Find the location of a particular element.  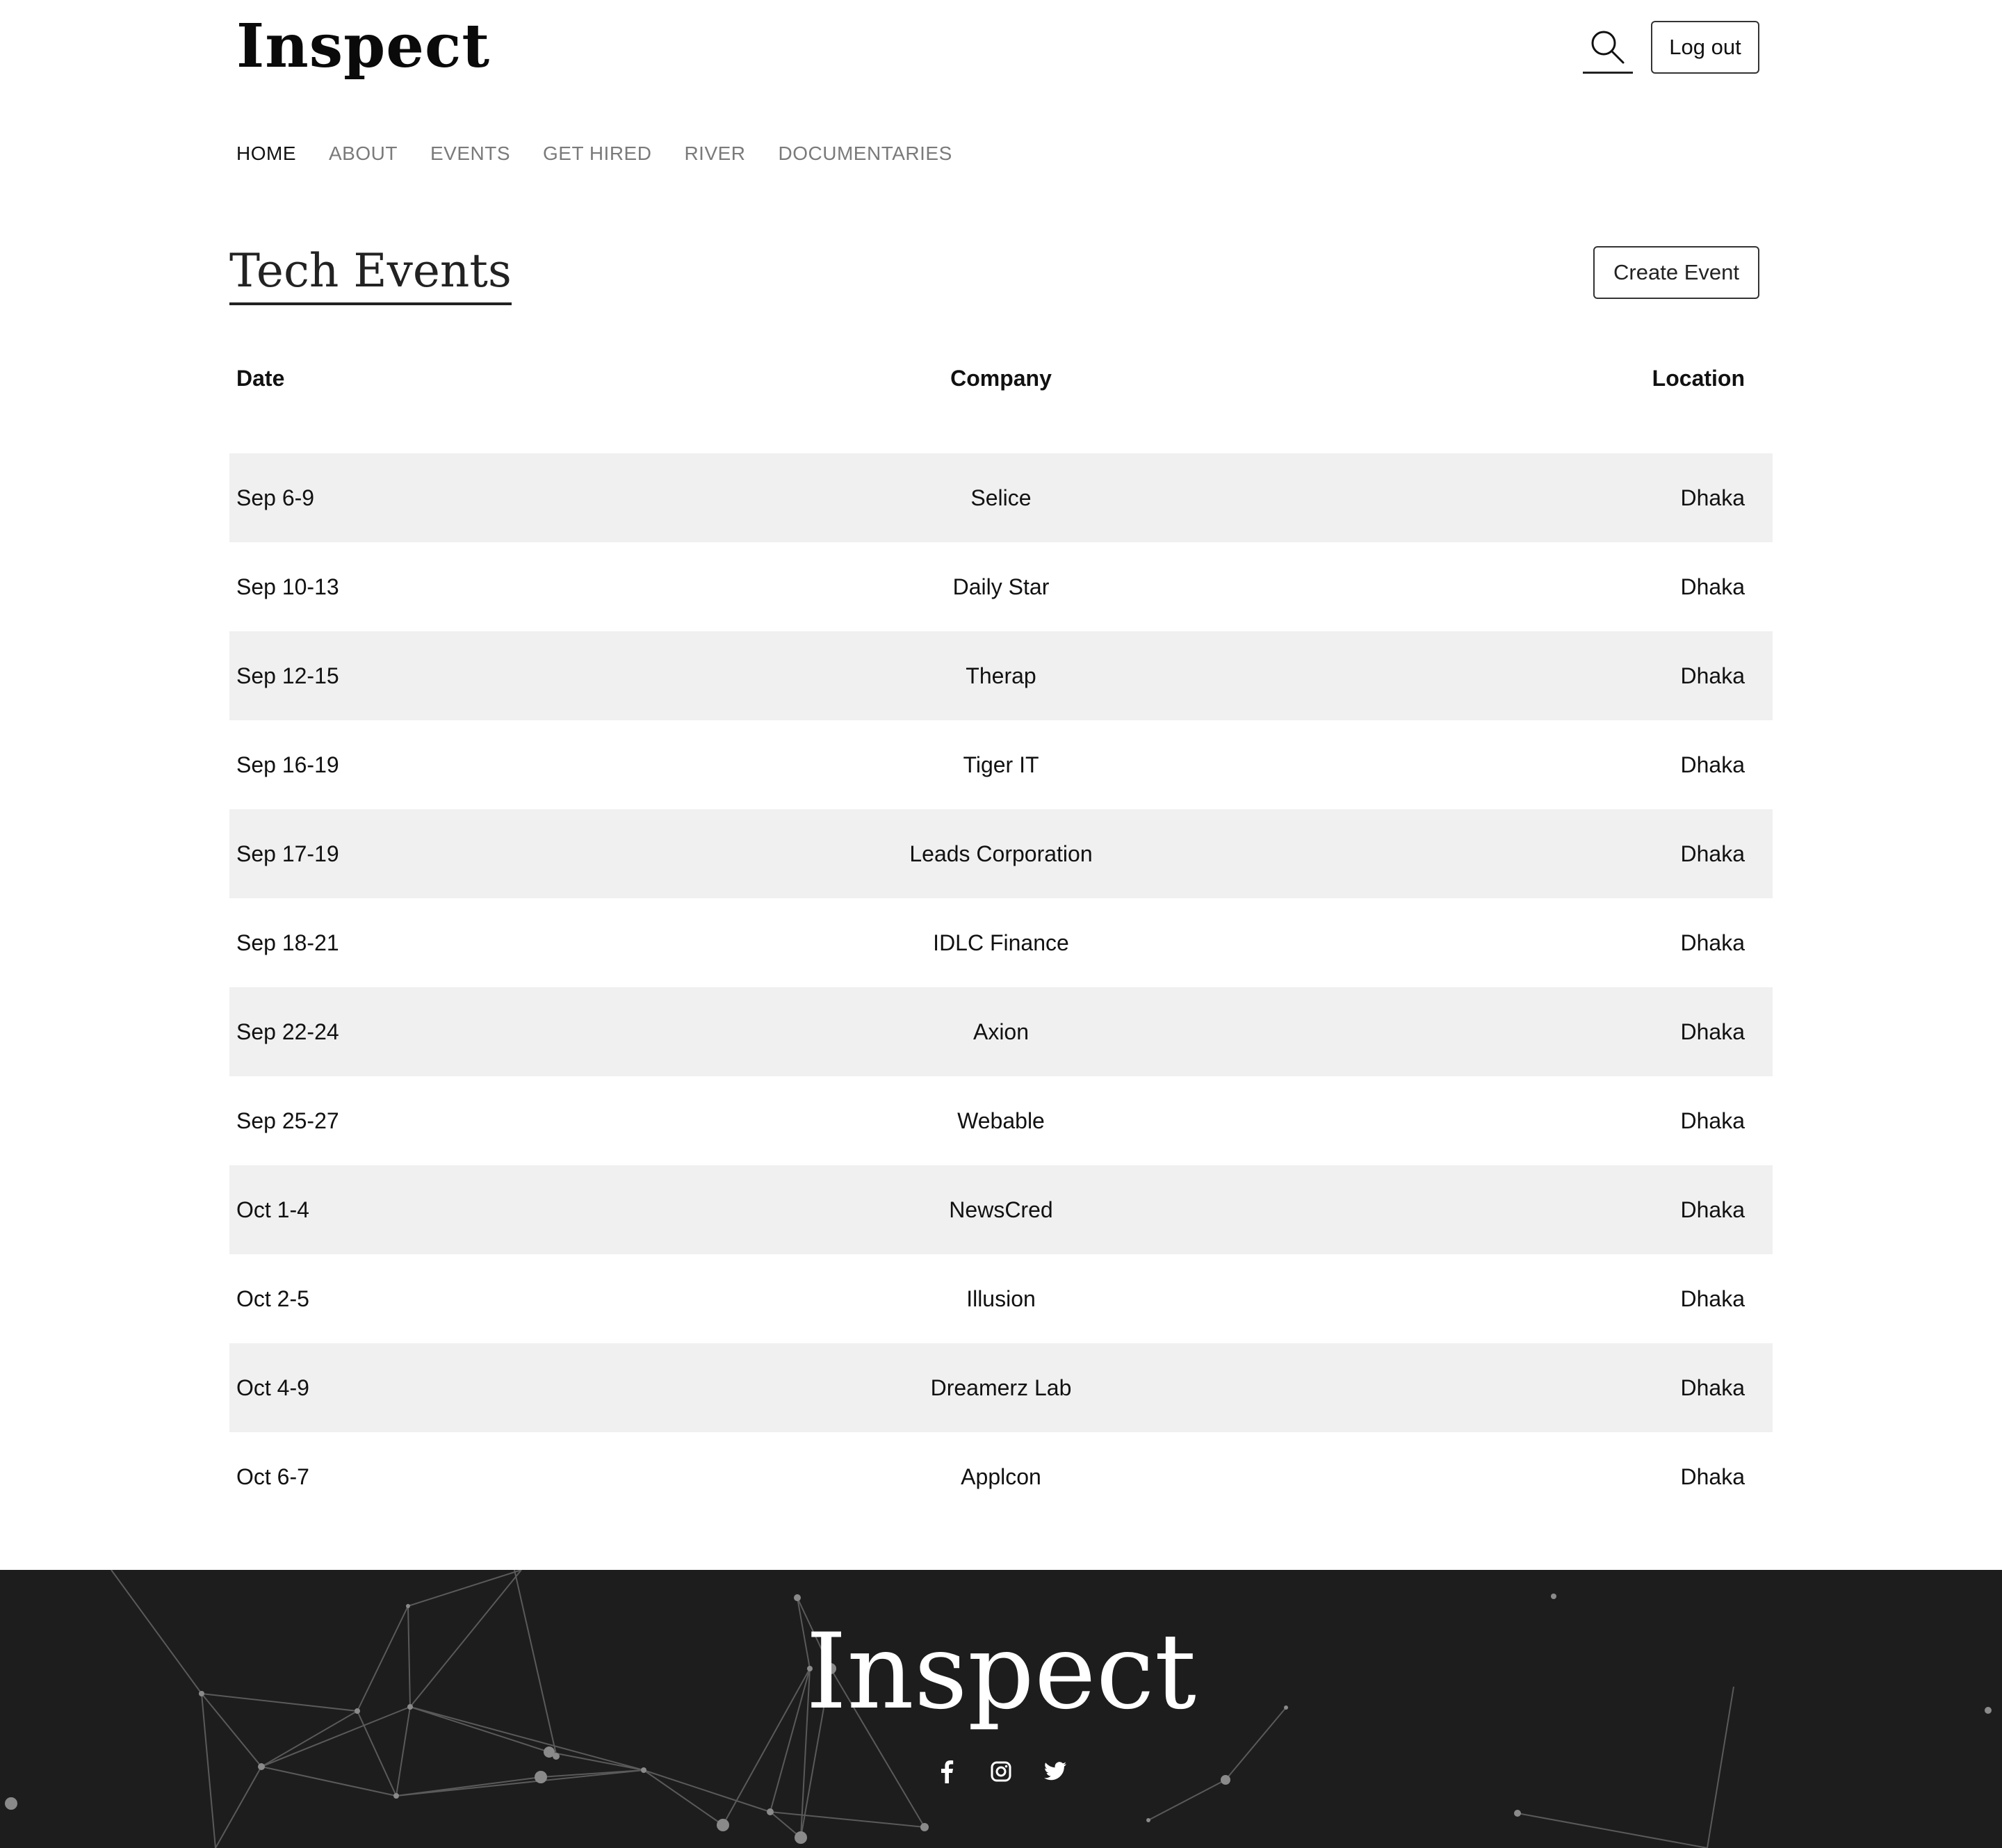

nav-item-documentaries: DOCUMENTARIES is located at coordinates (865, 154).